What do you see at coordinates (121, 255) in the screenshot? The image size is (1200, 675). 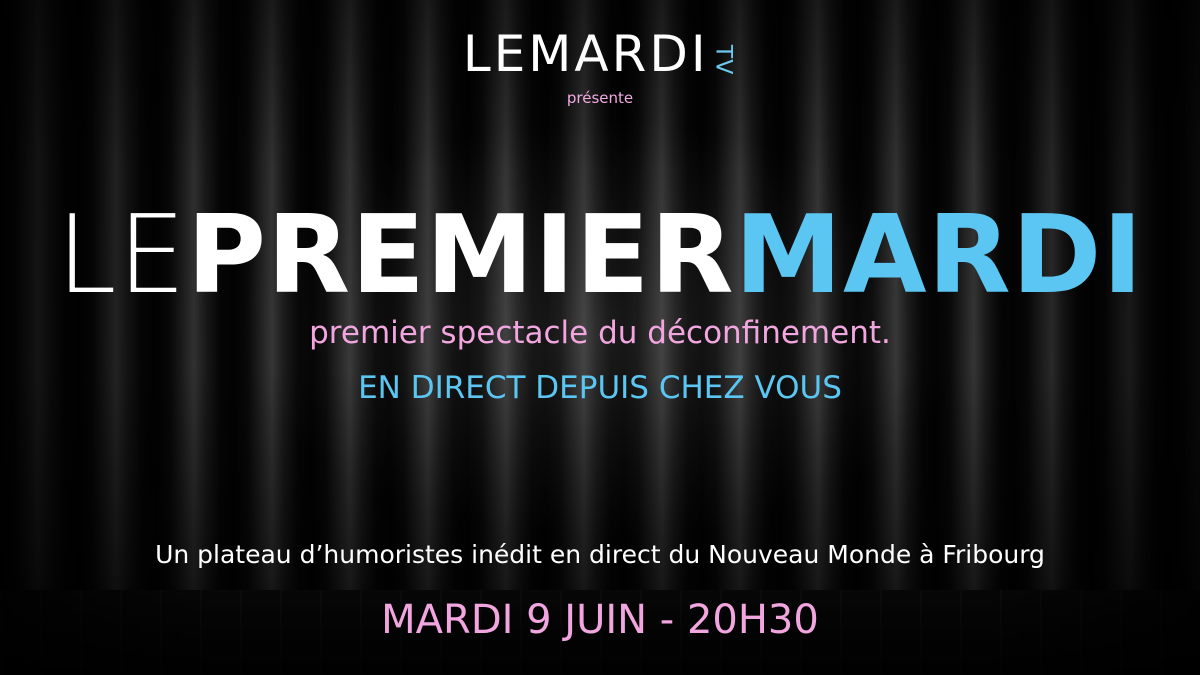 I see `title-le: LE` at bounding box center [121, 255].